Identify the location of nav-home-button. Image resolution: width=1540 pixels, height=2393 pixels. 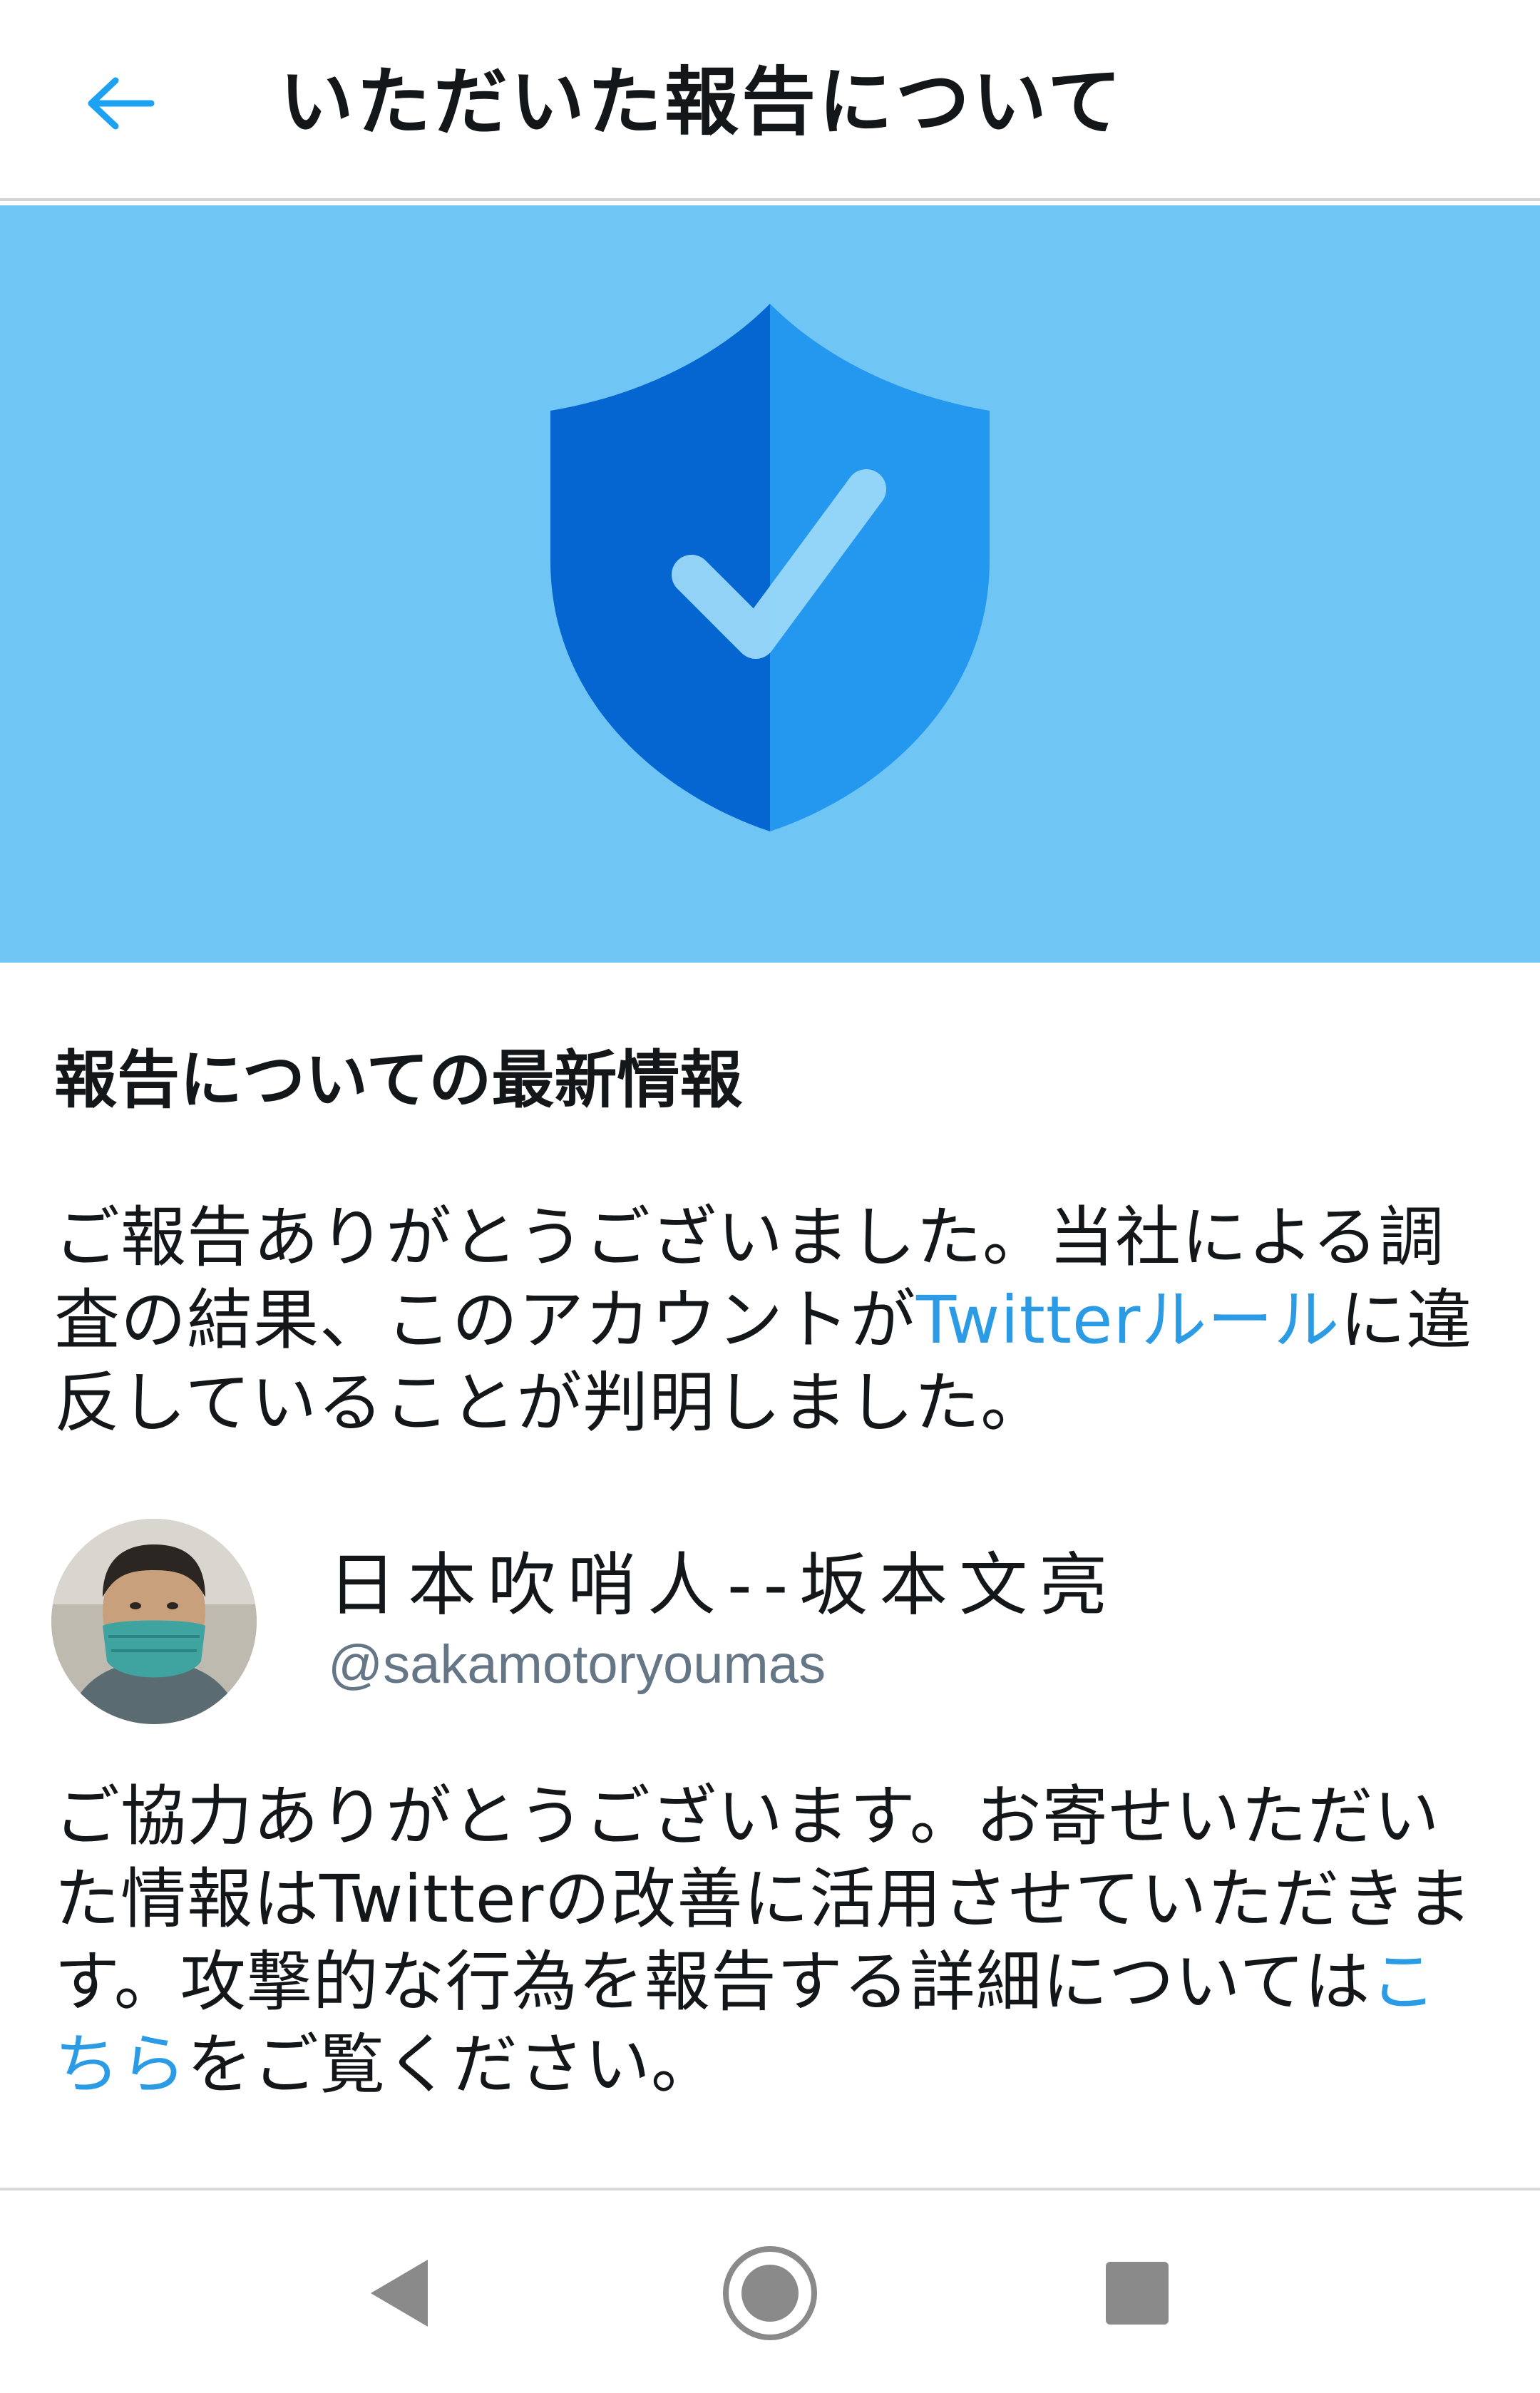
(770, 2293).